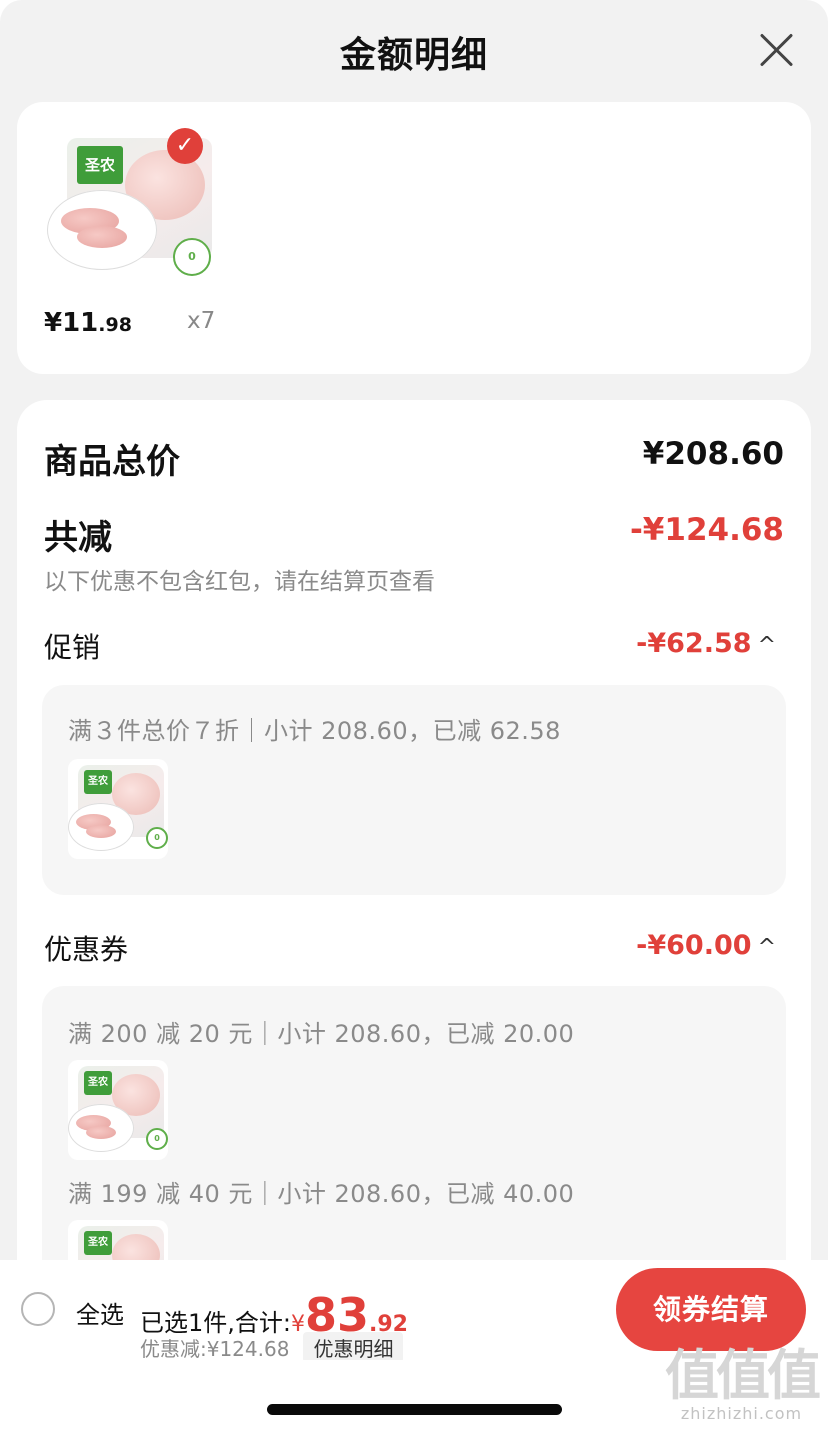  I want to click on discount-line: 优惠减:¥124.68 优惠明细, so click(272, 1347).